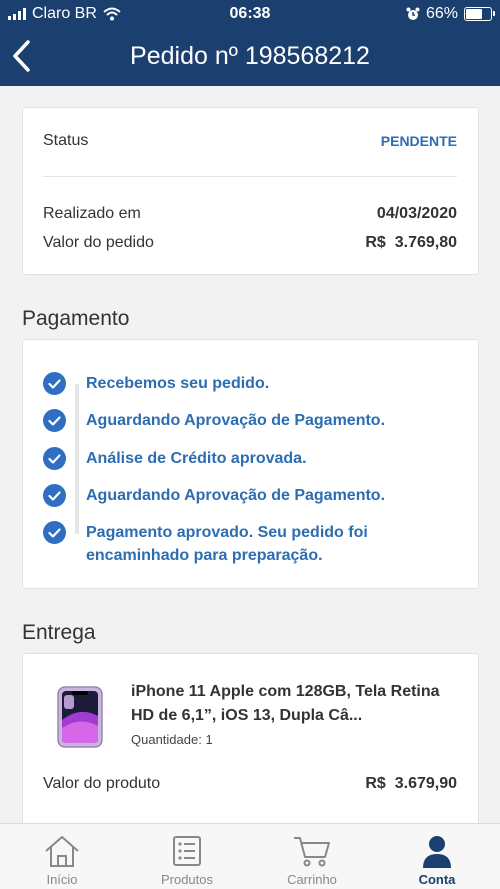  What do you see at coordinates (437, 879) in the screenshot?
I see `tab-label: Conta` at bounding box center [437, 879].